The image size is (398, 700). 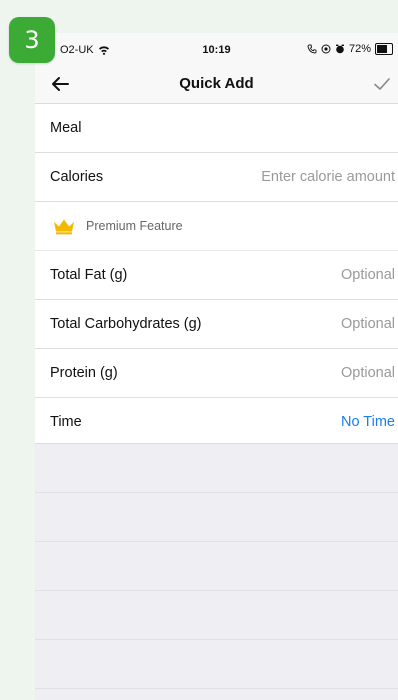 I want to click on total-fat-row: Total Fat (g) Optional, so click(x=216, y=275).